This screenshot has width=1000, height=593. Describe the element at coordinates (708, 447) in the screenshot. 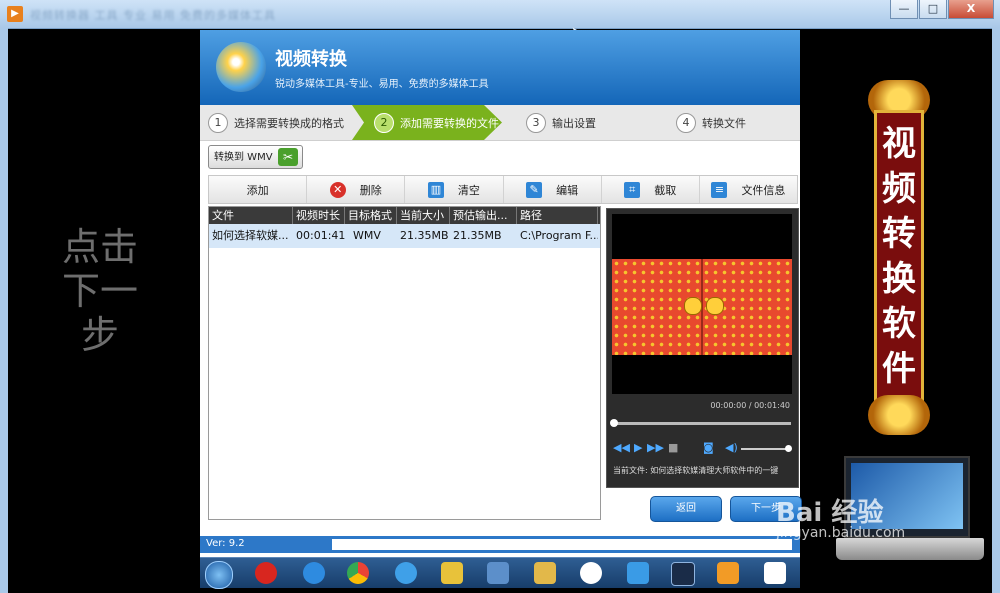

I see `camera-icon: ◙` at that location.